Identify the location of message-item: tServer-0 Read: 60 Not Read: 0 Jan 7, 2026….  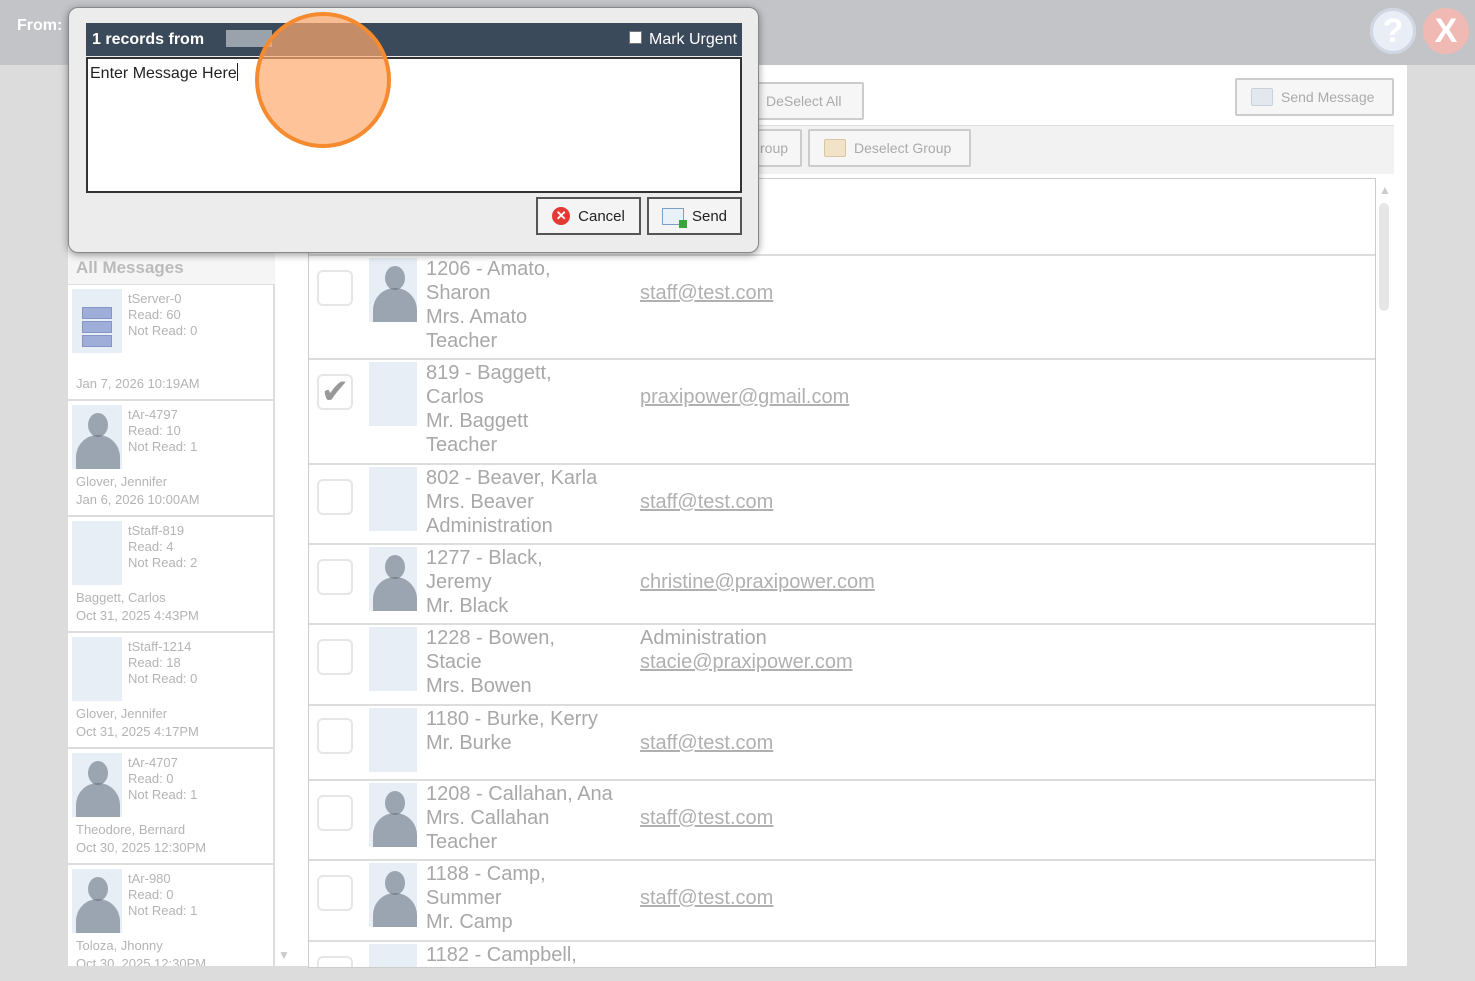
(171, 343).